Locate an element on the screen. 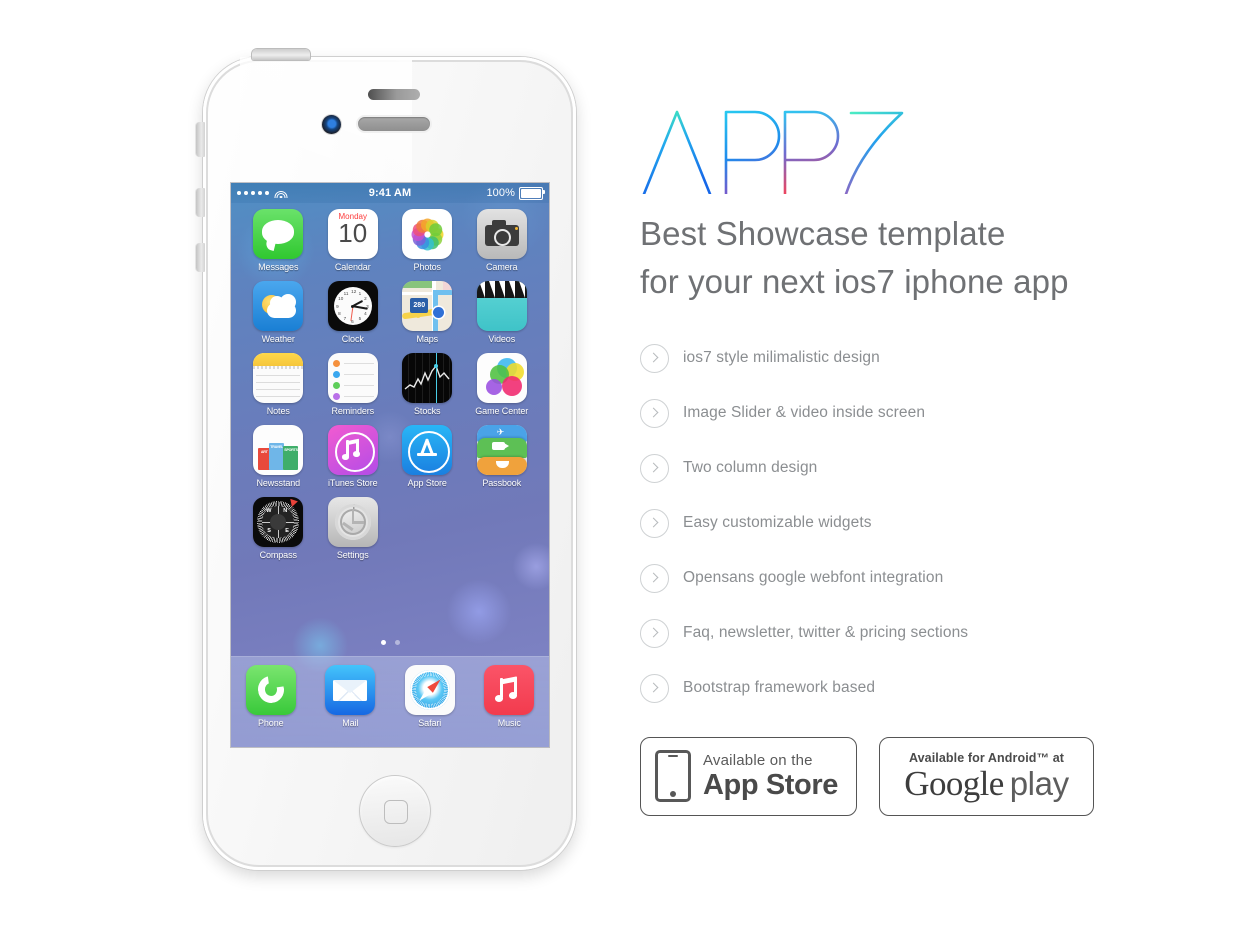  signal-strength-icon is located at coordinates (279, 193).